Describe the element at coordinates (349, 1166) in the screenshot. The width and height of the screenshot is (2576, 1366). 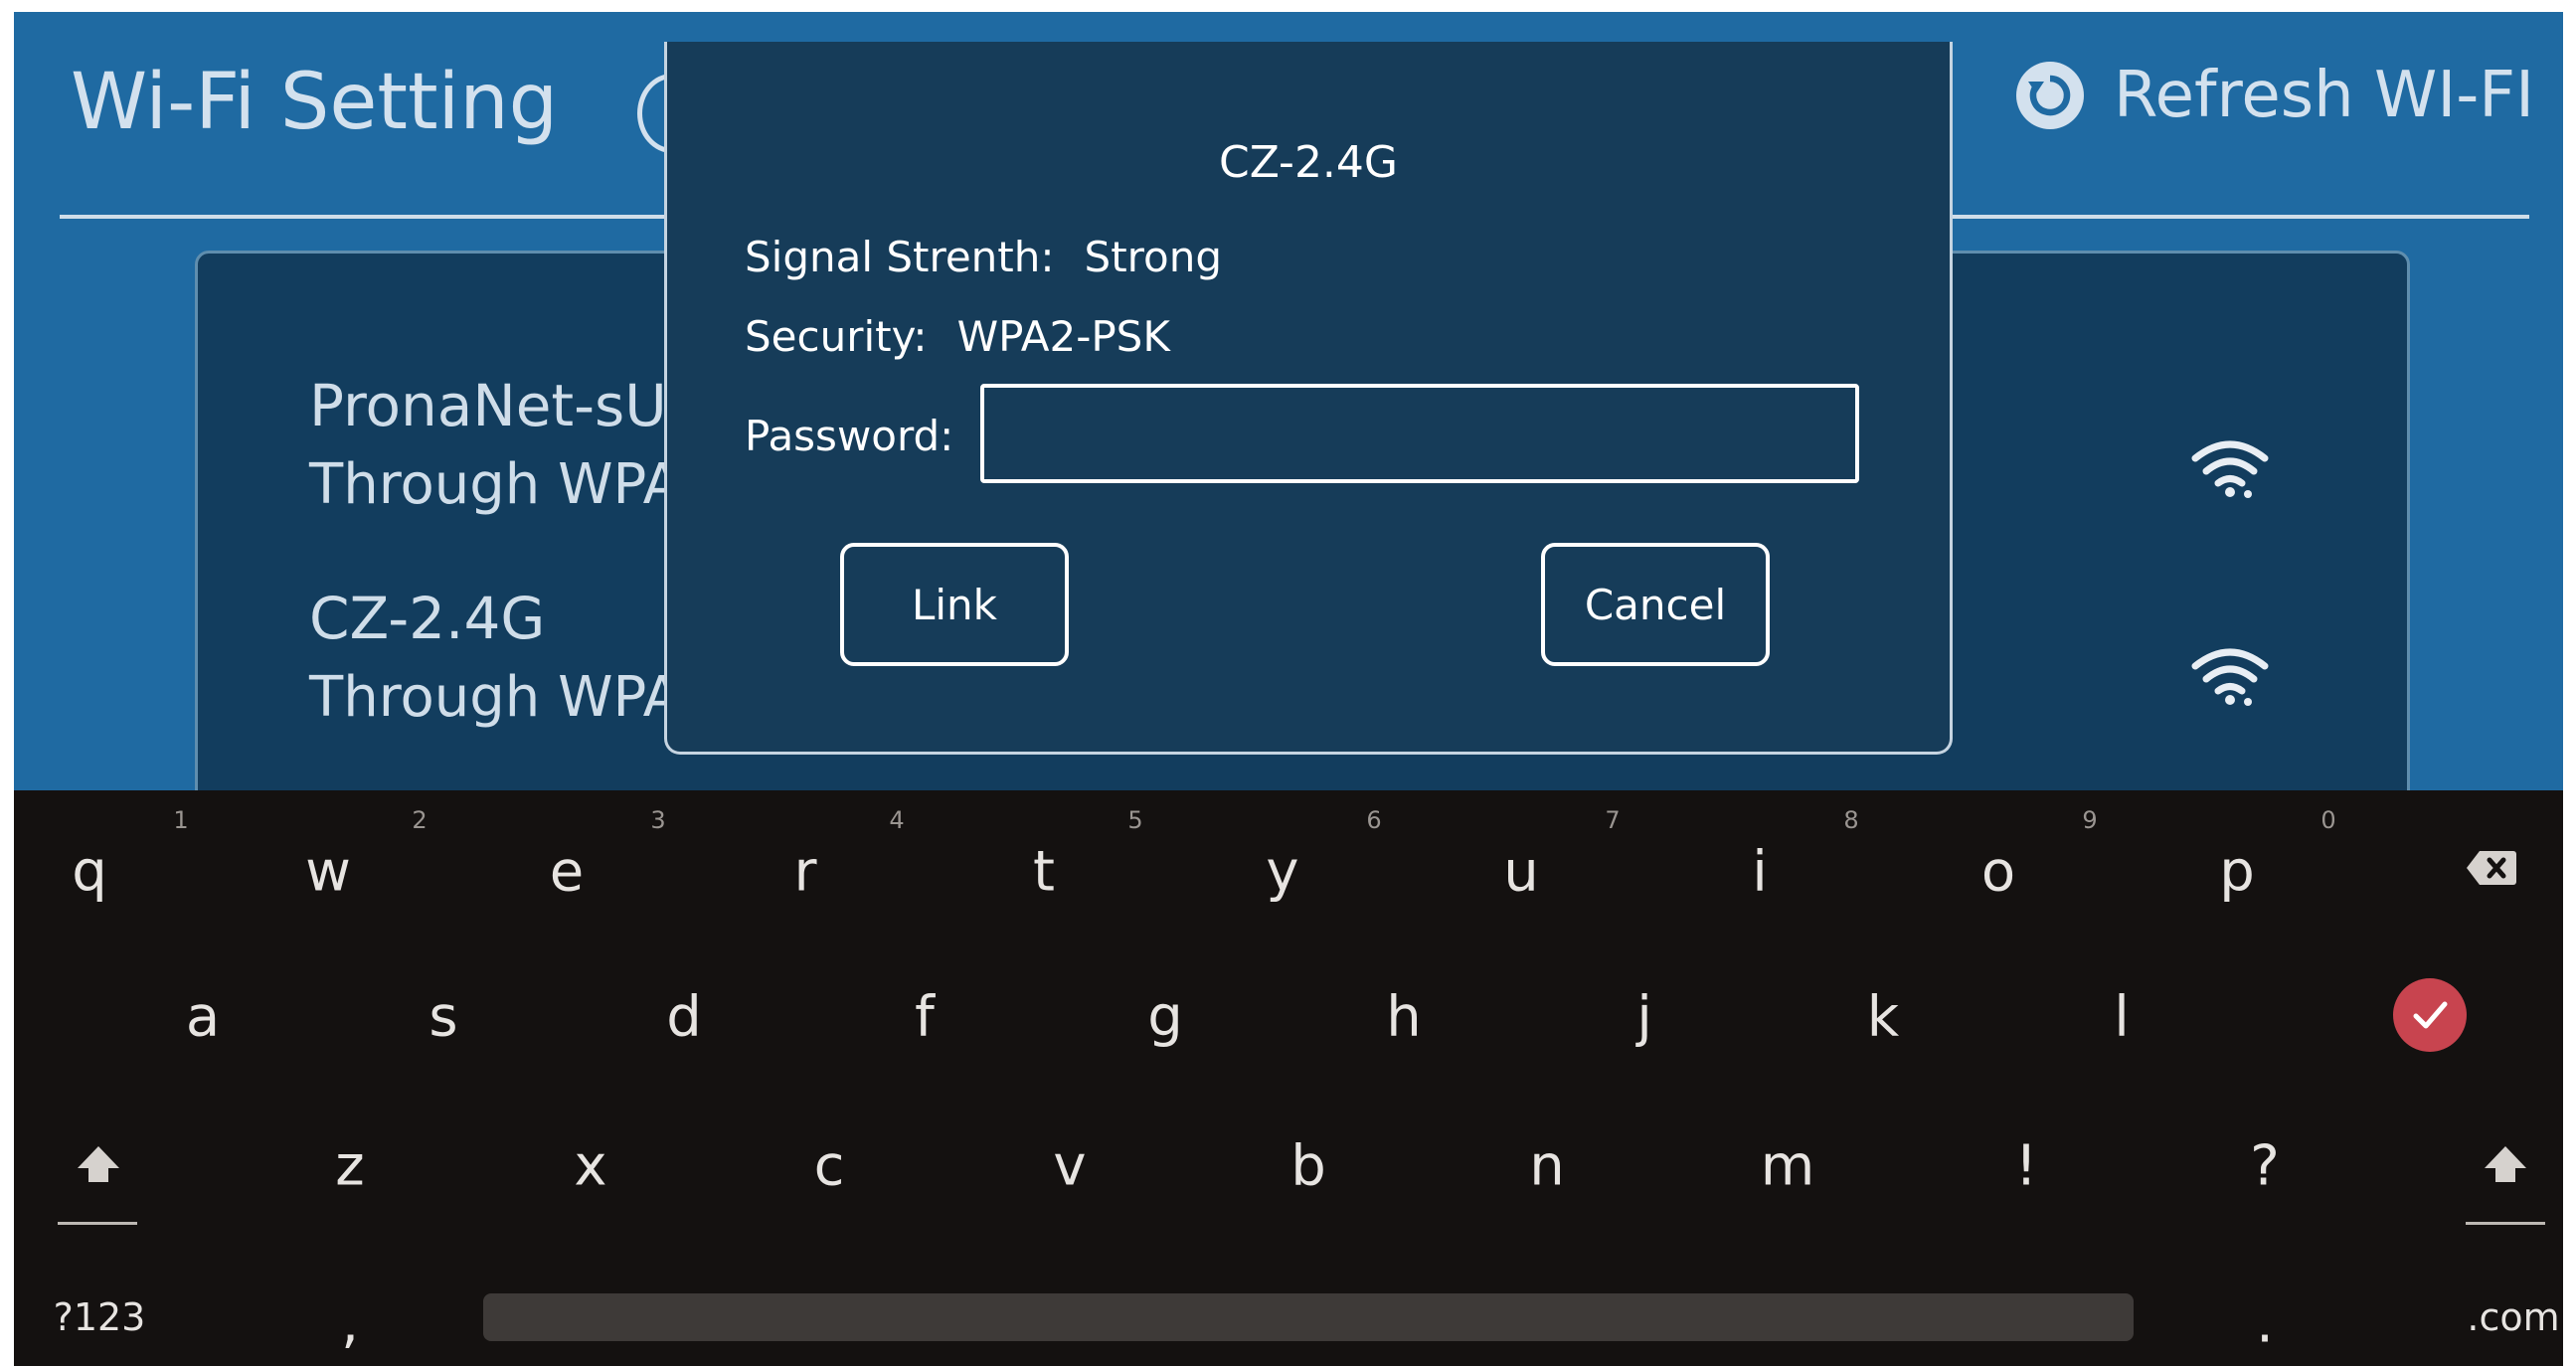
I see `key-z: z` at that location.